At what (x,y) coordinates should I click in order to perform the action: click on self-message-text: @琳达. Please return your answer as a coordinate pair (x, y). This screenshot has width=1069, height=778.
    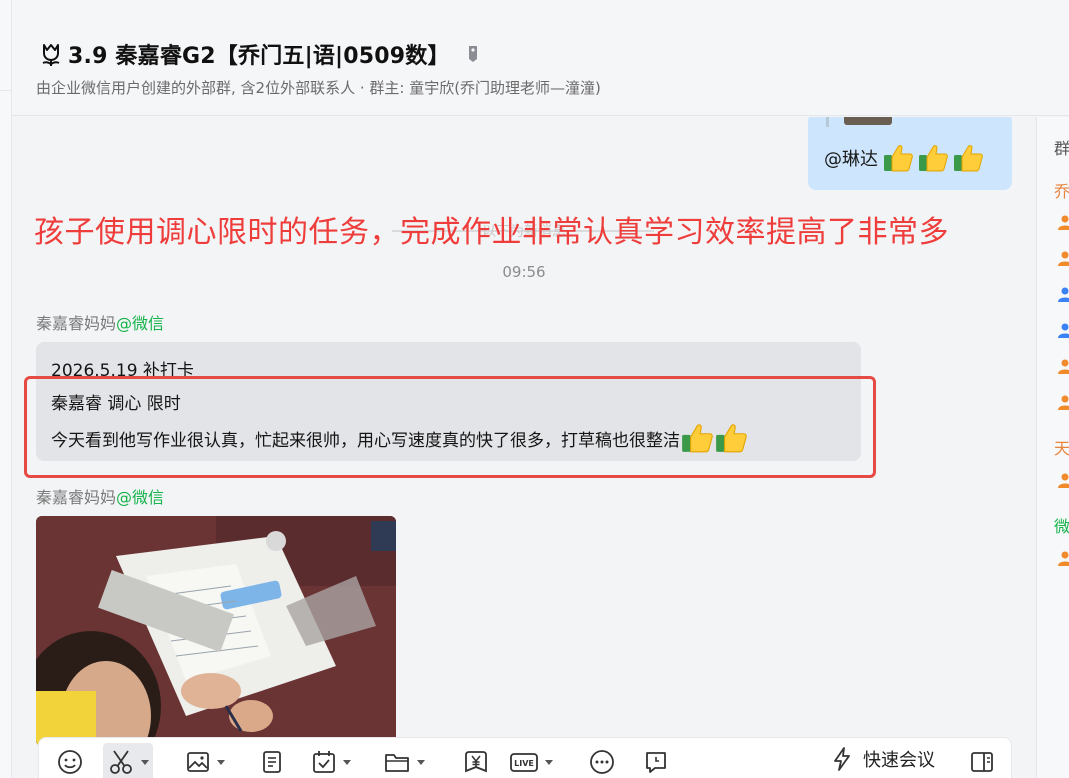
    Looking at the image, I should click on (905, 158).